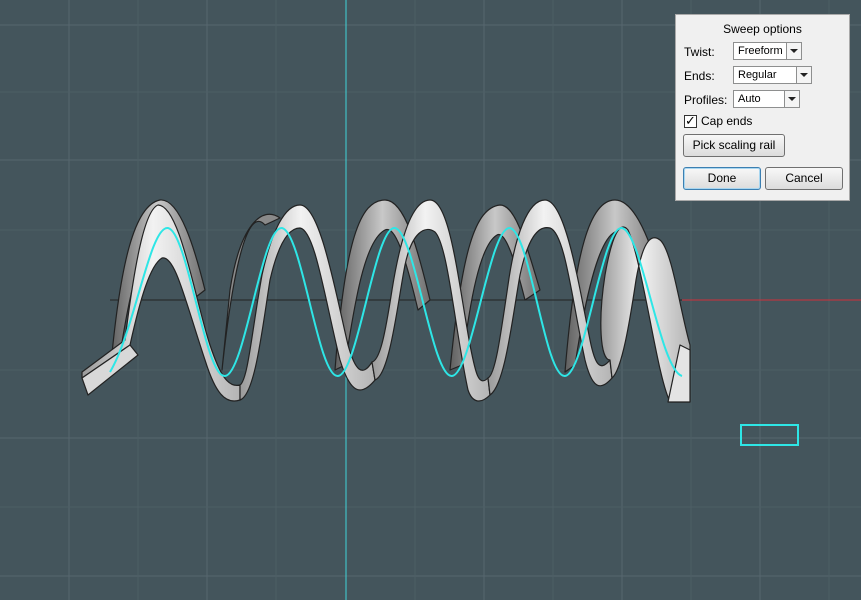 This screenshot has width=861, height=600. Describe the element at coordinates (804, 178) in the screenshot. I see `cancel-button: Cancel` at that location.